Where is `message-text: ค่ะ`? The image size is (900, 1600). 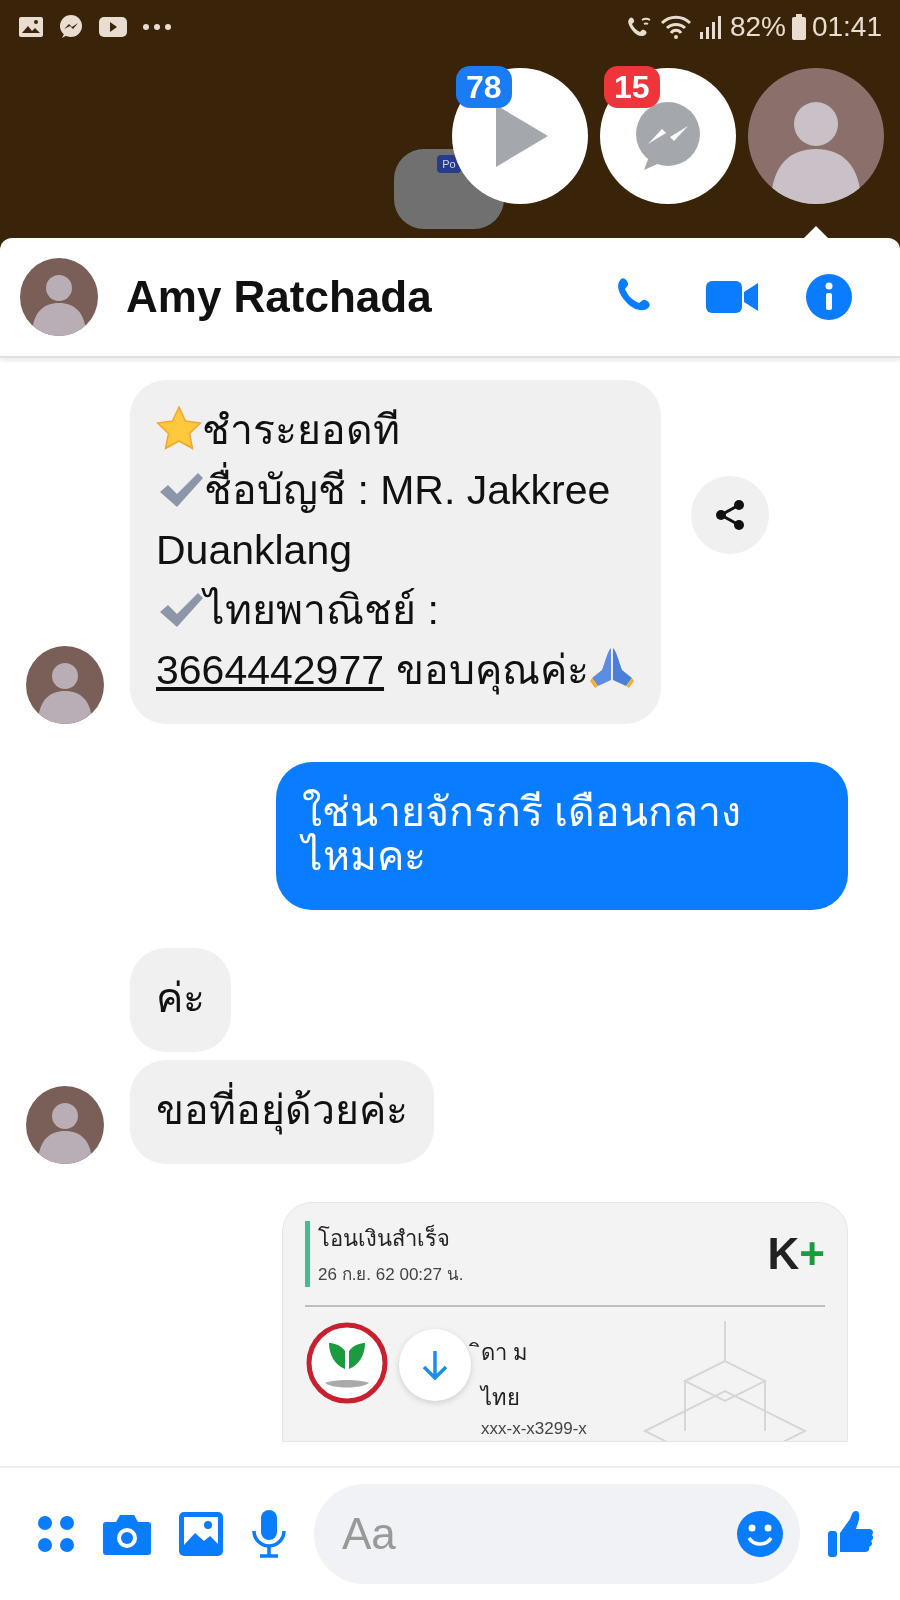 message-text: ค่ะ is located at coordinates (180, 998).